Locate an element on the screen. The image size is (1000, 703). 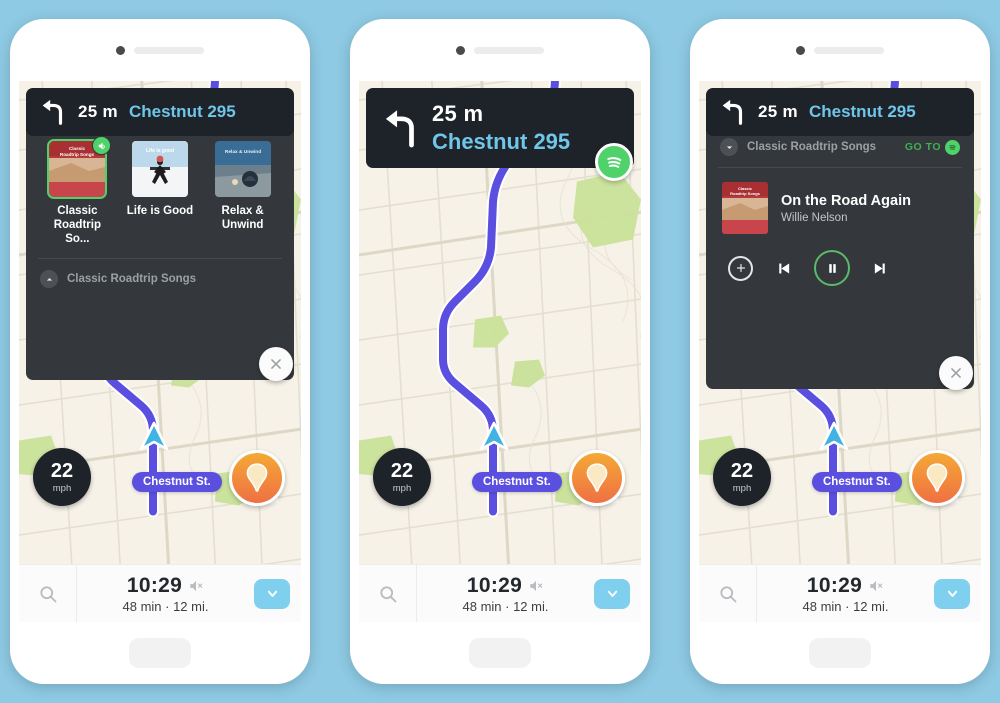
street-label-pill-2: Chestnut St. is located at coordinates (517, 482).